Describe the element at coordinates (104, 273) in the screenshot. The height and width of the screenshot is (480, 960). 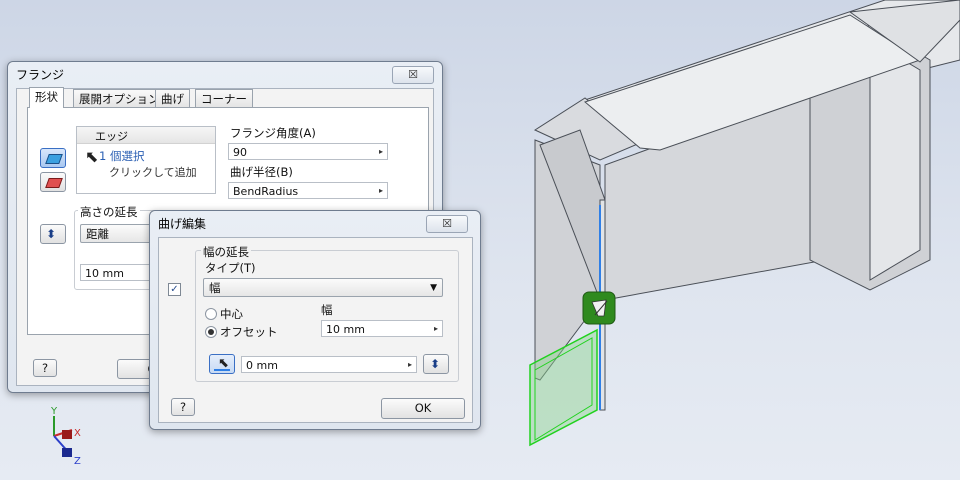
I see `height-value: 10 mm` at that location.